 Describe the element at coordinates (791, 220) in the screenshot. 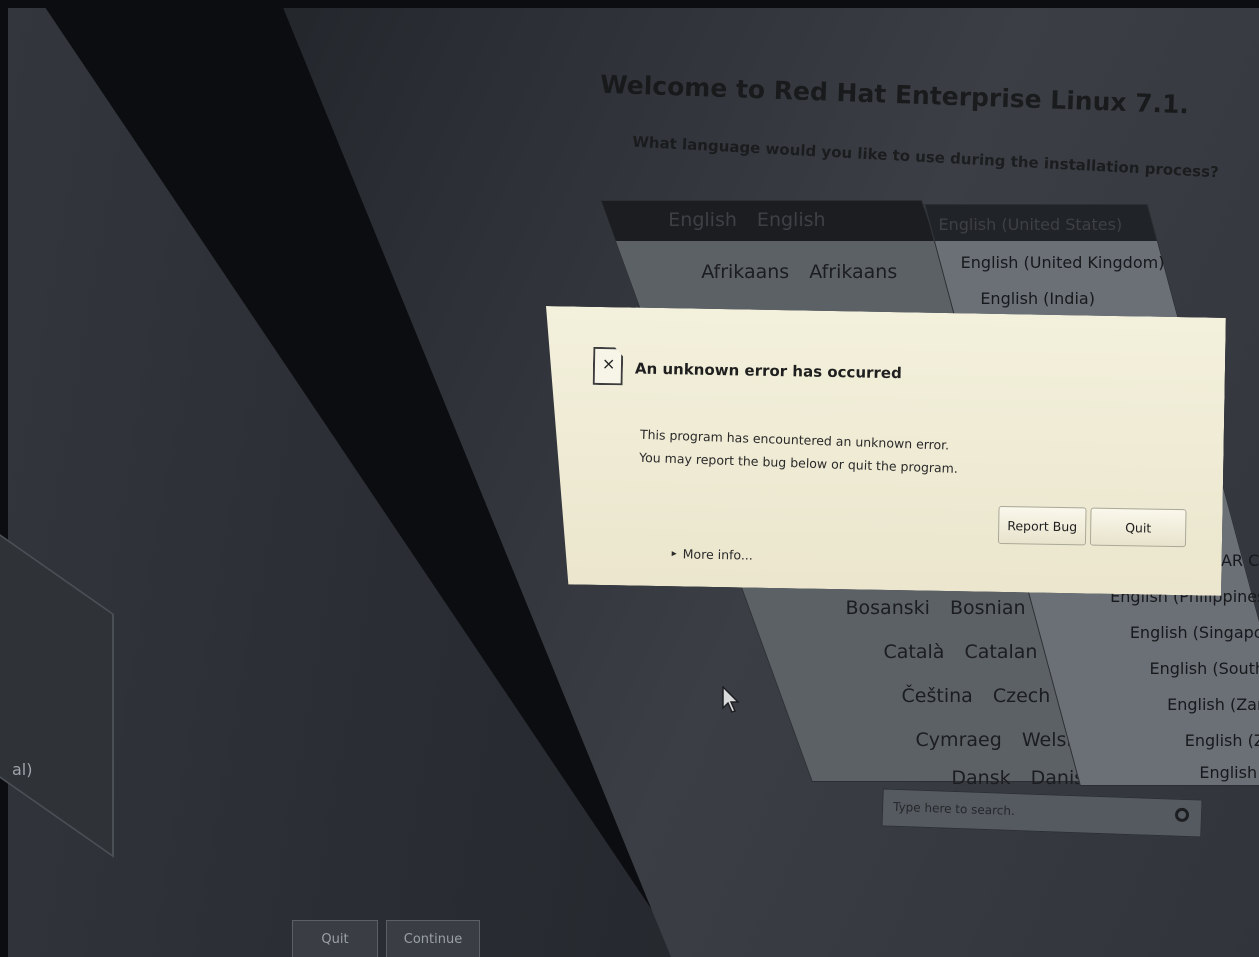

I see `language-english-name: English` at that location.